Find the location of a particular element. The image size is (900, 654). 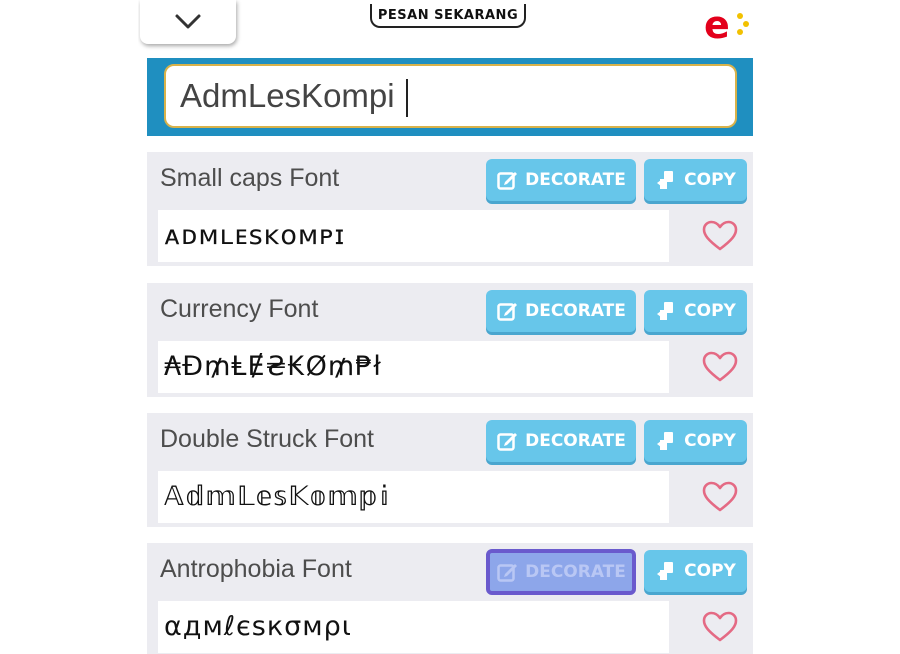

font-output-text: αдмℓєѕкσмρι is located at coordinates (258, 627).